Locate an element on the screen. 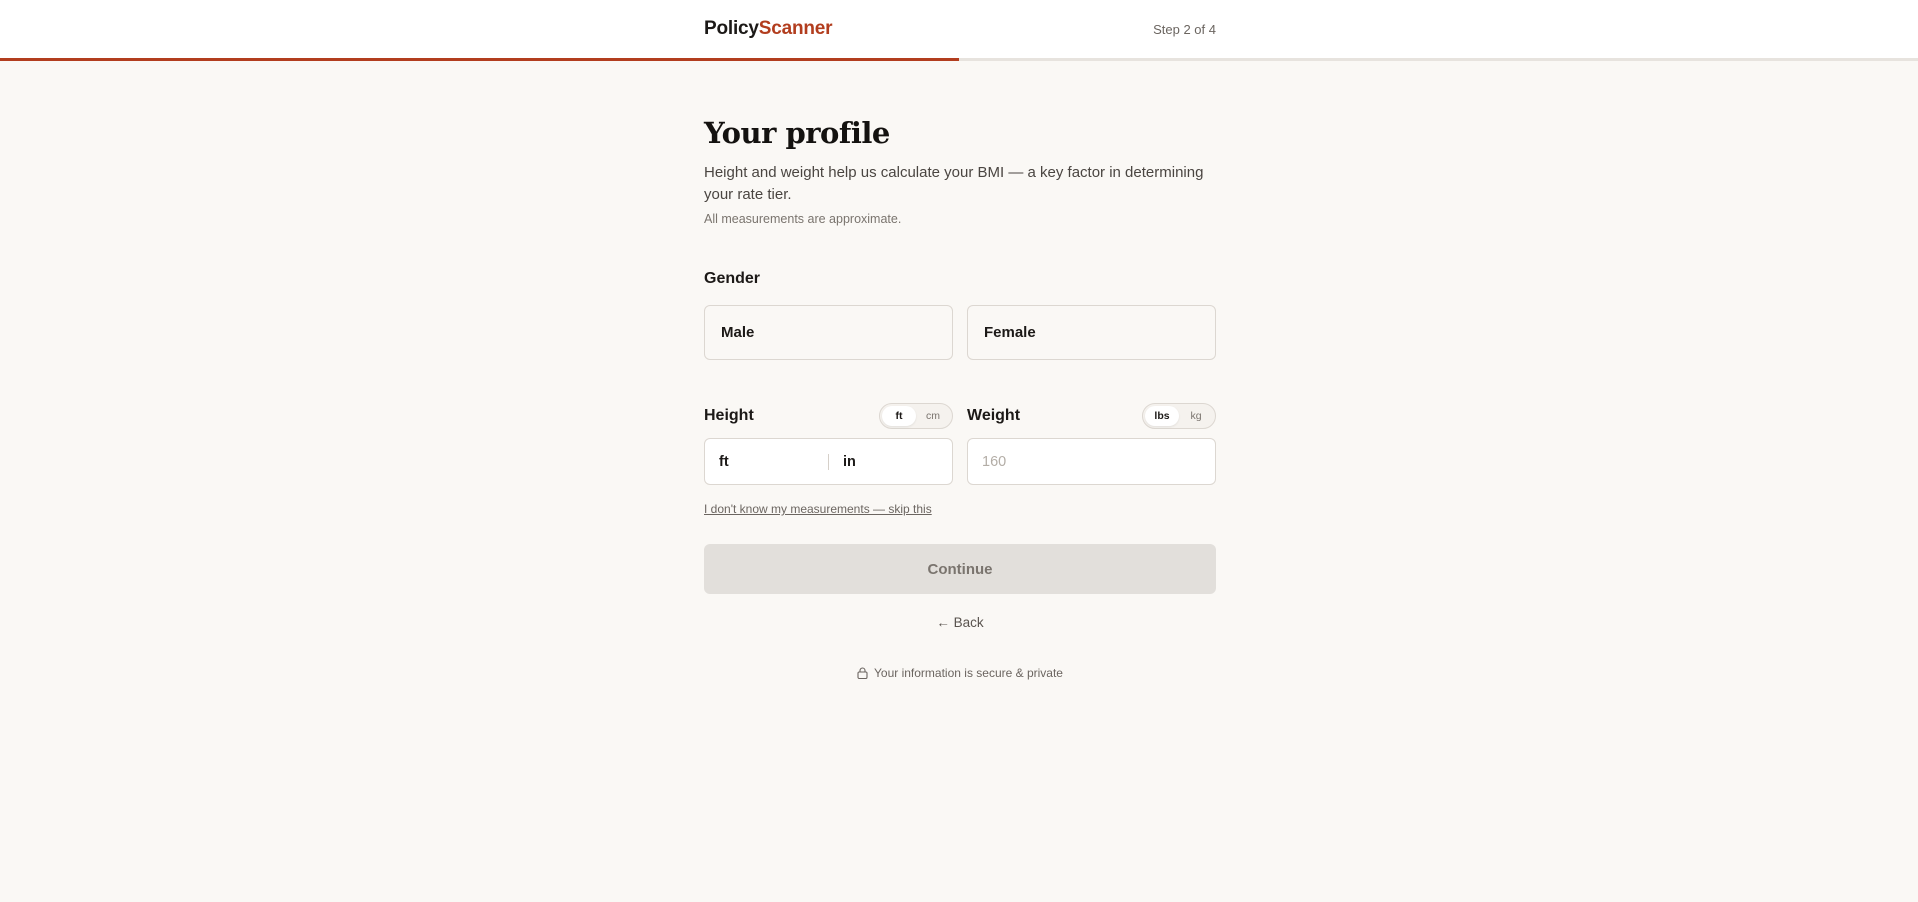 Image resolution: width=1918 pixels, height=902 pixels. weight-unit-kg: kg is located at coordinates (1196, 416).